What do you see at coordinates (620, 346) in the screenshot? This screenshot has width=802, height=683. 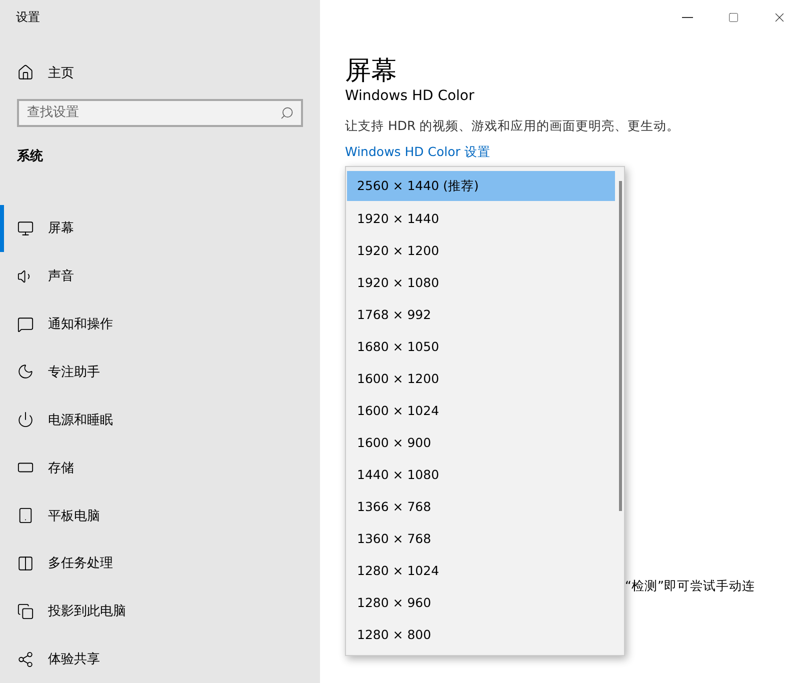 I see `scrollbar-thumb` at bounding box center [620, 346].